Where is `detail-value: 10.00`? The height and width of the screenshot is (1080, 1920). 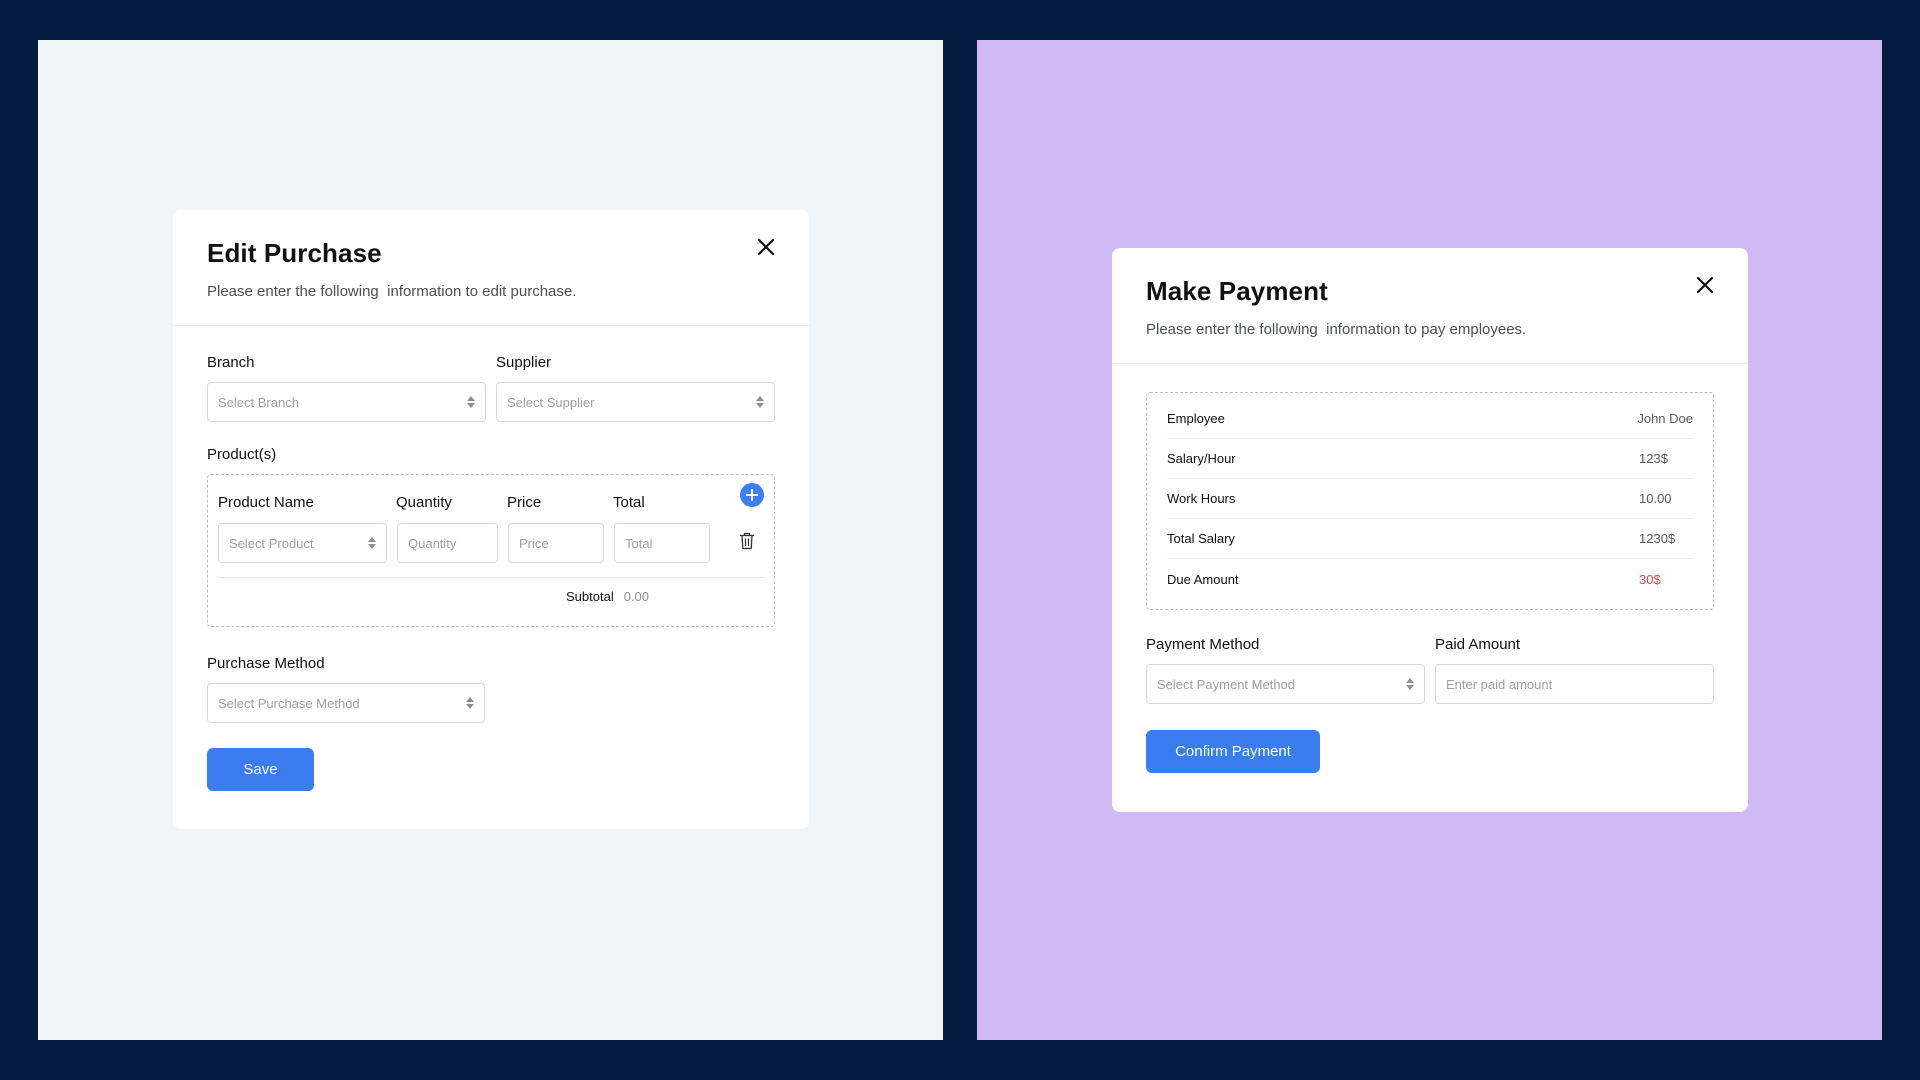
detail-value: 10.00 is located at coordinates (1655, 498).